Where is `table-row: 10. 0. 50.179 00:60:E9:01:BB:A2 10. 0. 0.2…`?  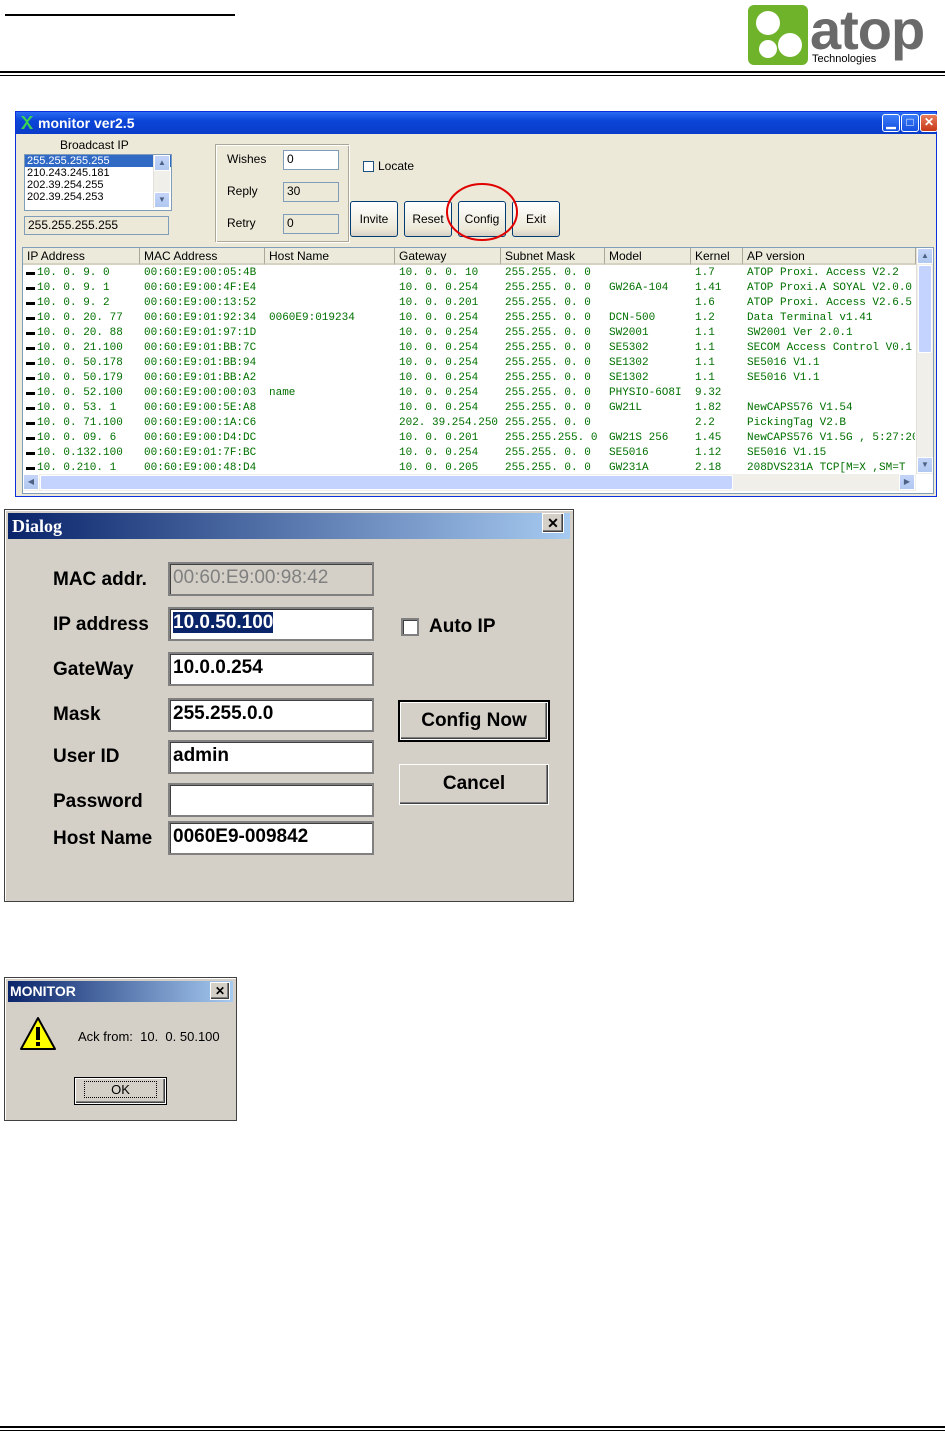 table-row: 10. 0. 50.179 00:60:E9:01:BB:A2 10. 0. 0.2… is located at coordinates (469, 378).